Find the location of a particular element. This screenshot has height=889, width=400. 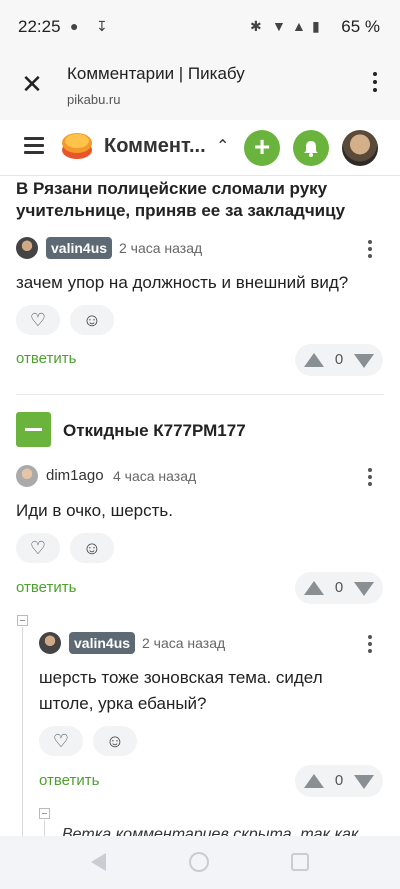

status-bar: 22:25 ● ↧ ✱ ▼ ▲ ▮ 65 % is located at coordinates (200, 25).